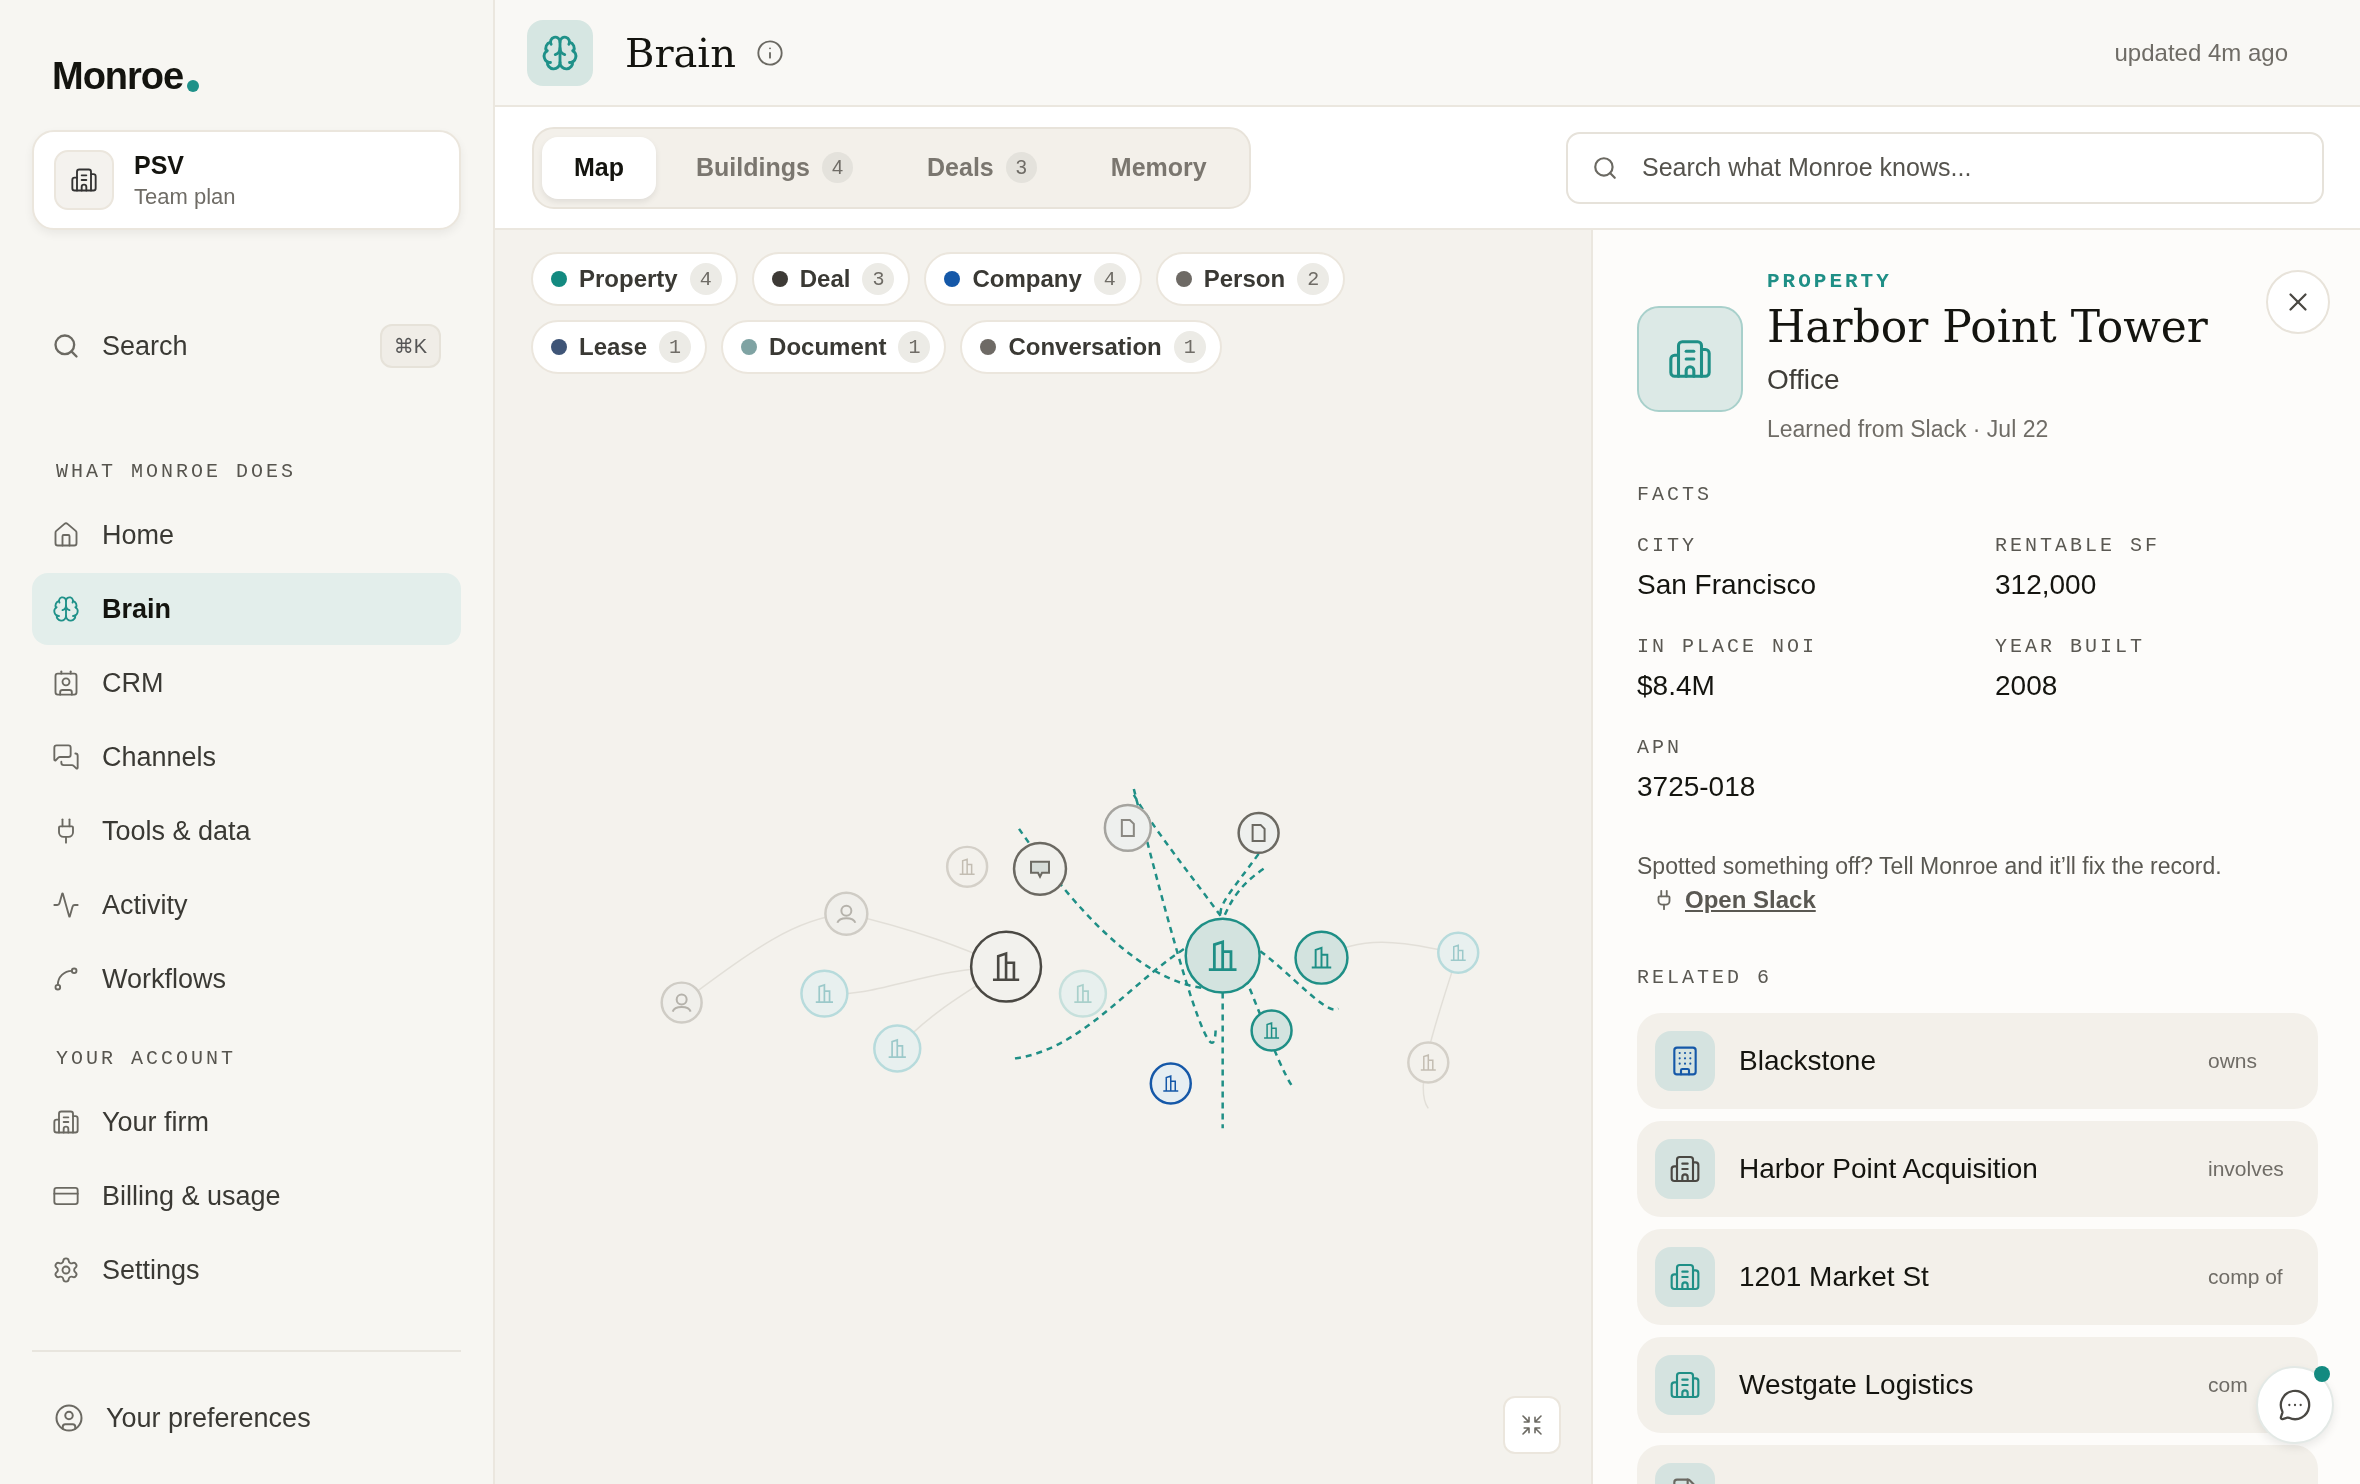 The image size is (2360, 1484). I want to click on nav-label: Workflows, so click(164, 979).